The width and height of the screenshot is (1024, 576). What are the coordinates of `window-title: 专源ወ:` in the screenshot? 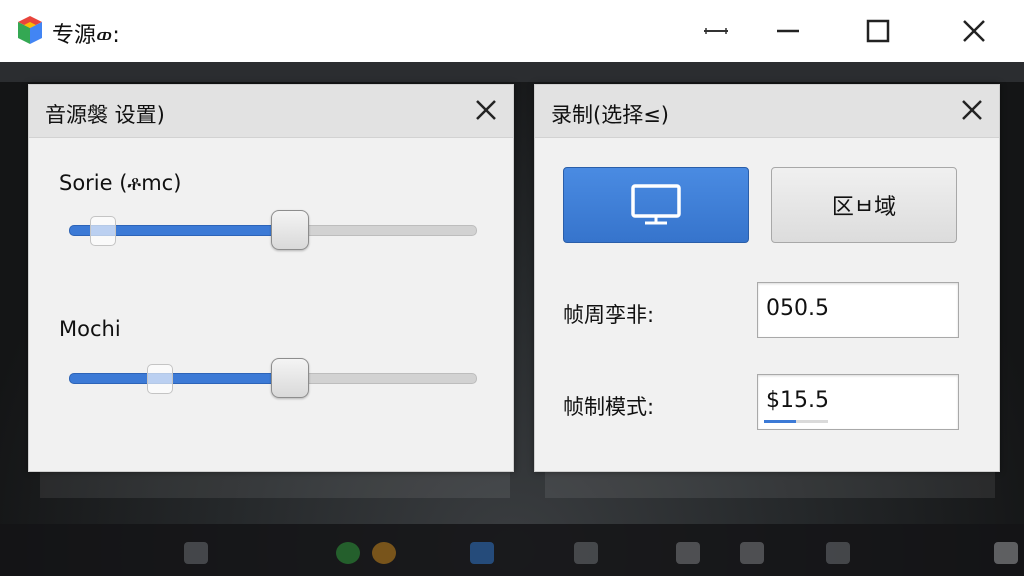 It's located at (86, 35).